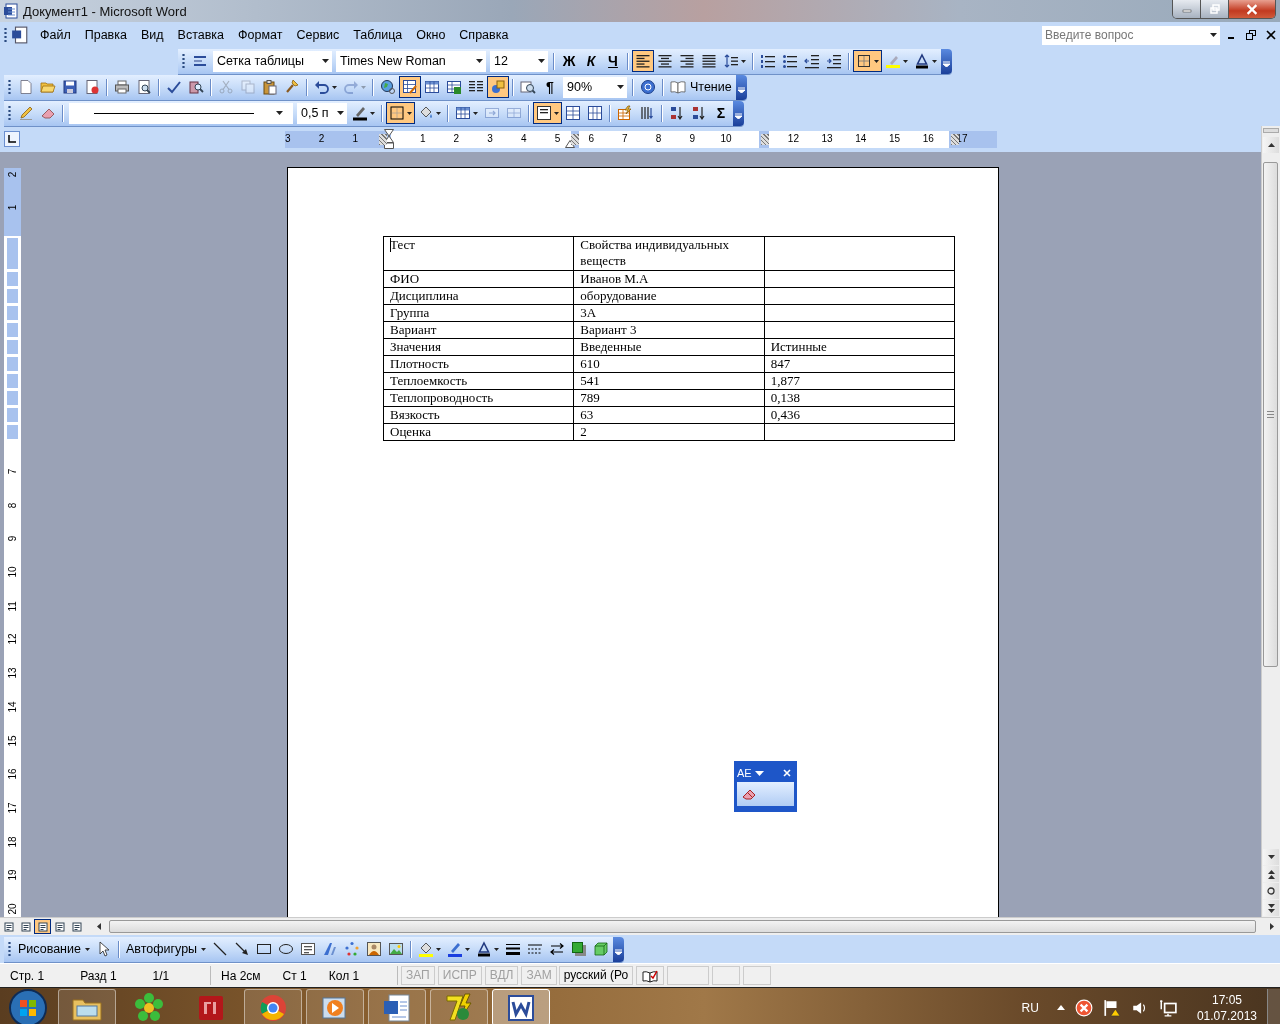  What do you see at coordinates (201, 35) in the screenshot?
I see `menu-item: Вставка` at bounding box center [201, 35].